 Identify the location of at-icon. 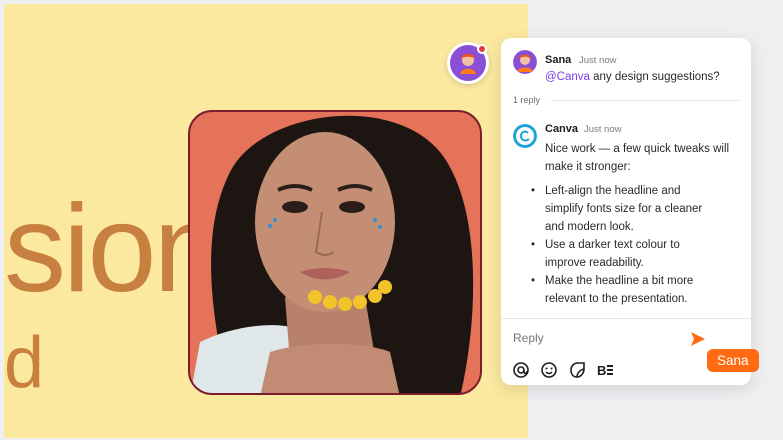
(521, 370).